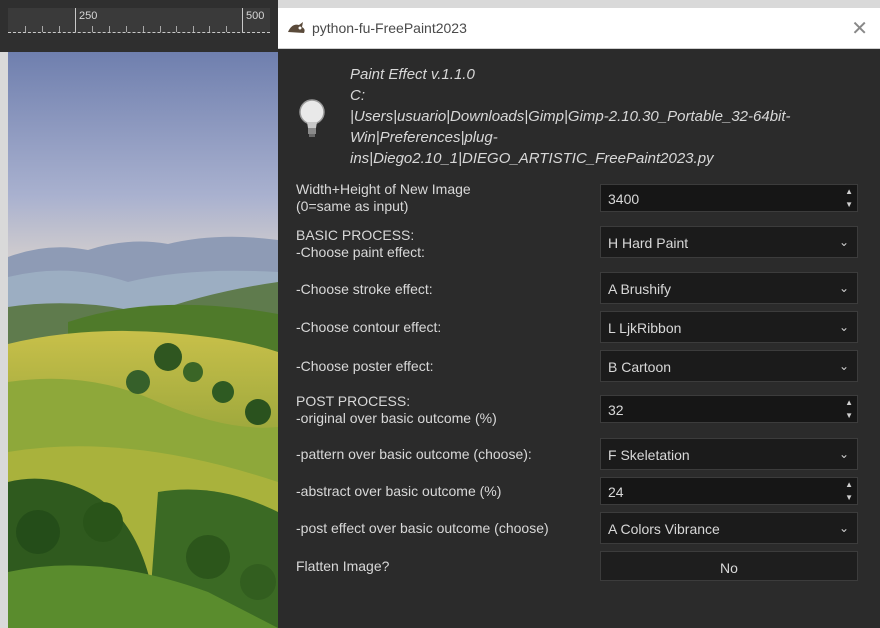 This screenshot has width=880, height=628. What do you see at coordinates (357, 95) in the screenshot?
I see `plugin-path-line: C:` at bounding box center [357, 95].